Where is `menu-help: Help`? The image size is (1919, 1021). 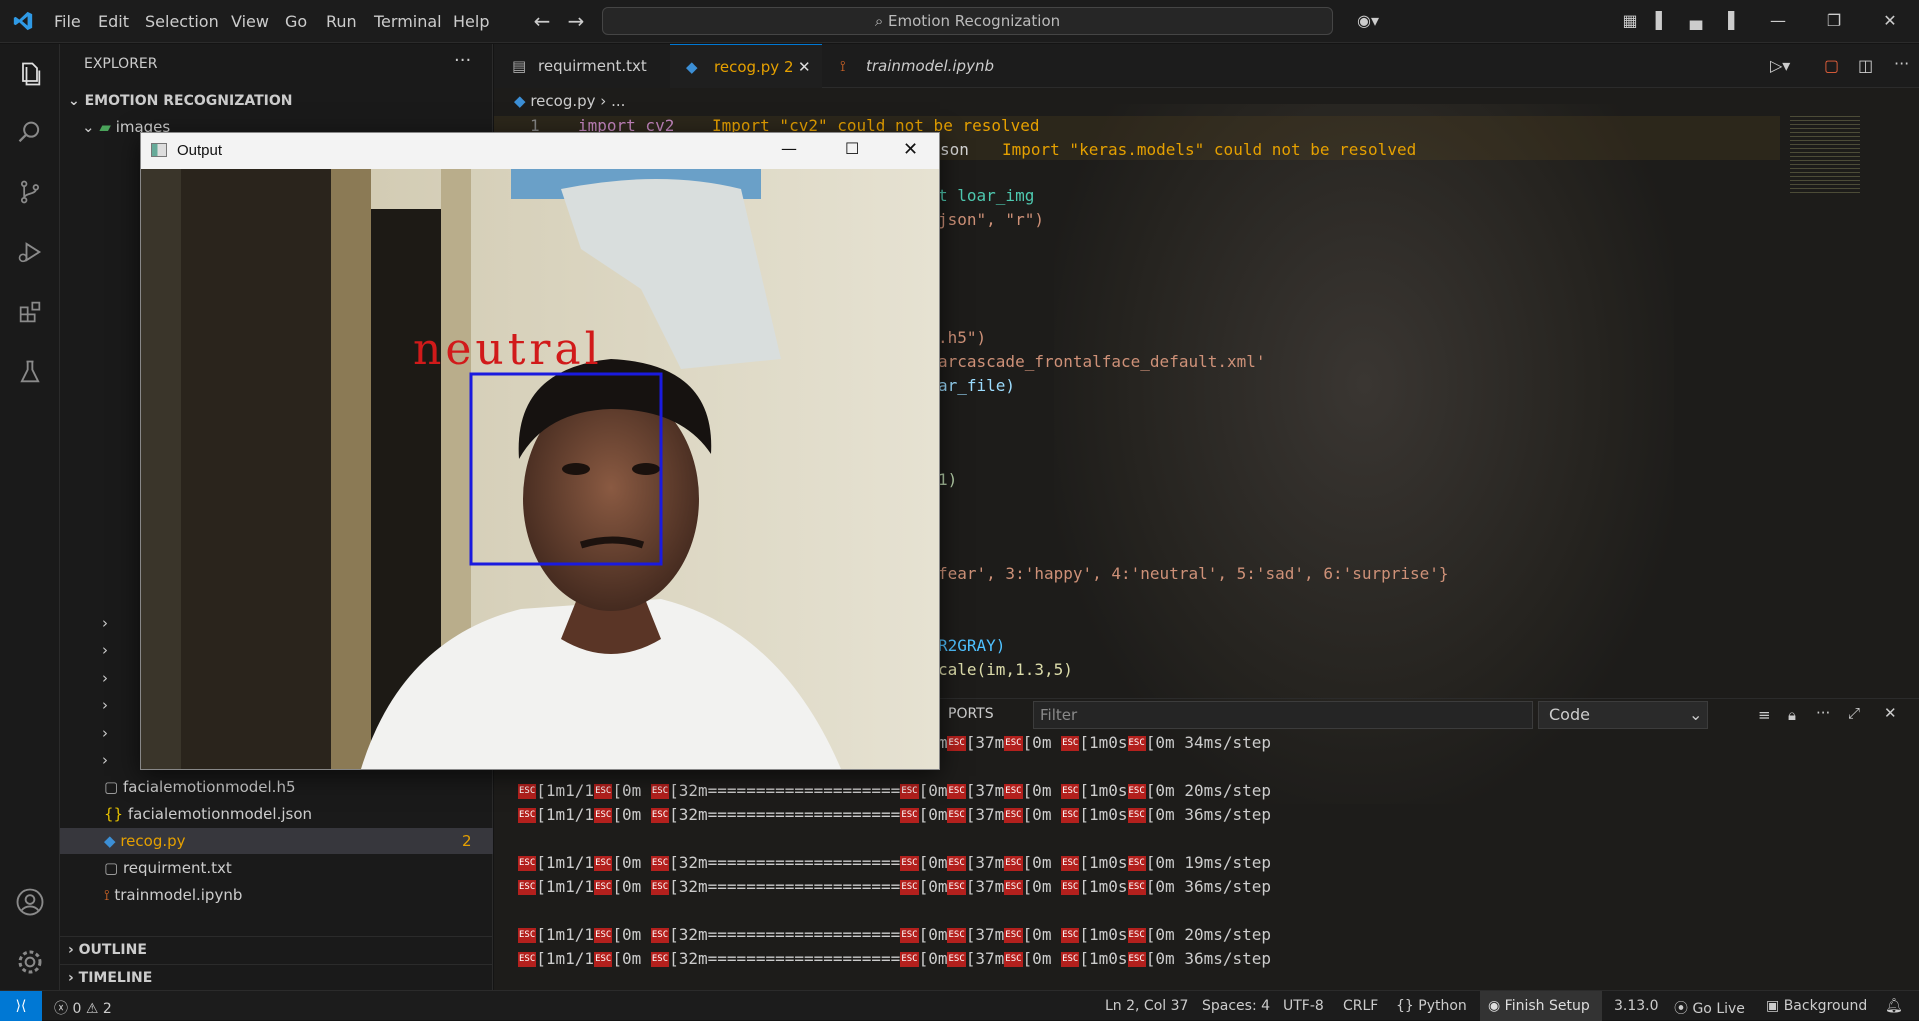
menu-help: Help is located at coordinates (471, 21).